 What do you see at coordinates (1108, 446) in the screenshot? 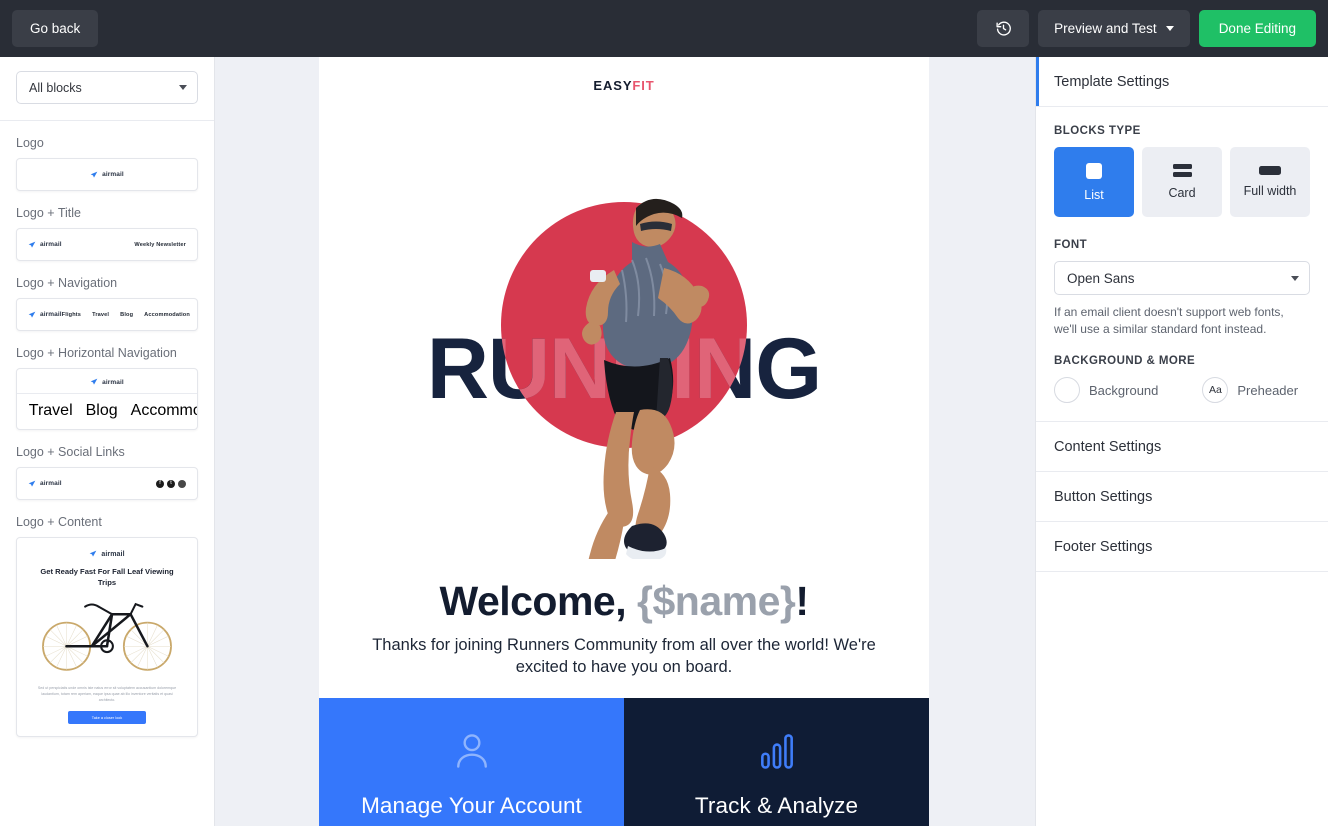
I see `section-title: Content Settings` at bounding box center [1108, 446].